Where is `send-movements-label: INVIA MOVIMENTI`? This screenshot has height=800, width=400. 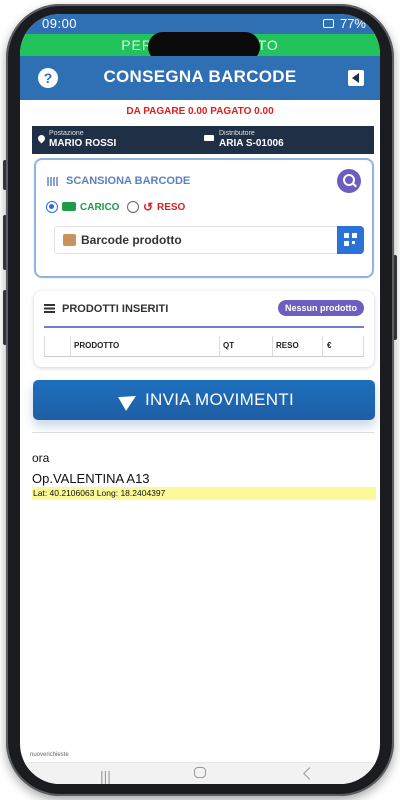 send-movements-label: INVIA MOVIMENTI is located at coordinates (220, 399).